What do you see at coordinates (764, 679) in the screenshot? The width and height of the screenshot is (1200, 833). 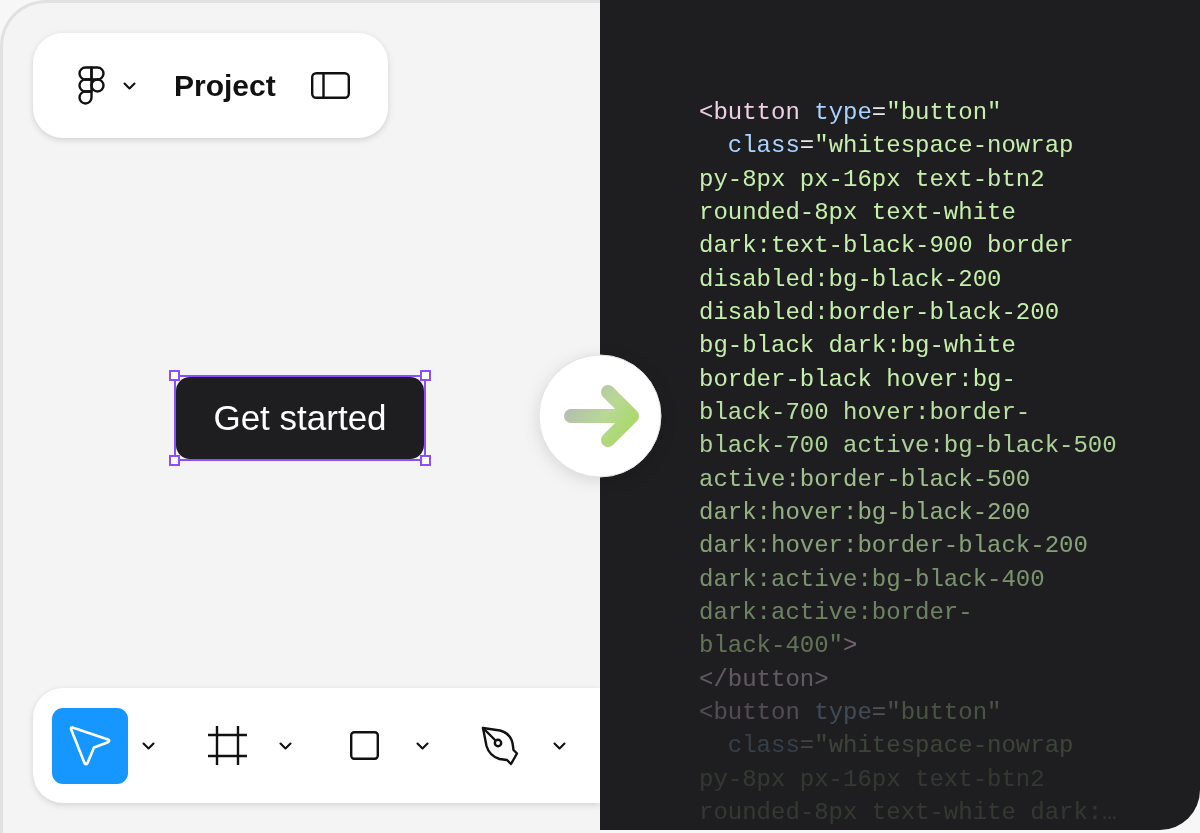 I see `code-line: </button>` at bounding box center [764, 679].